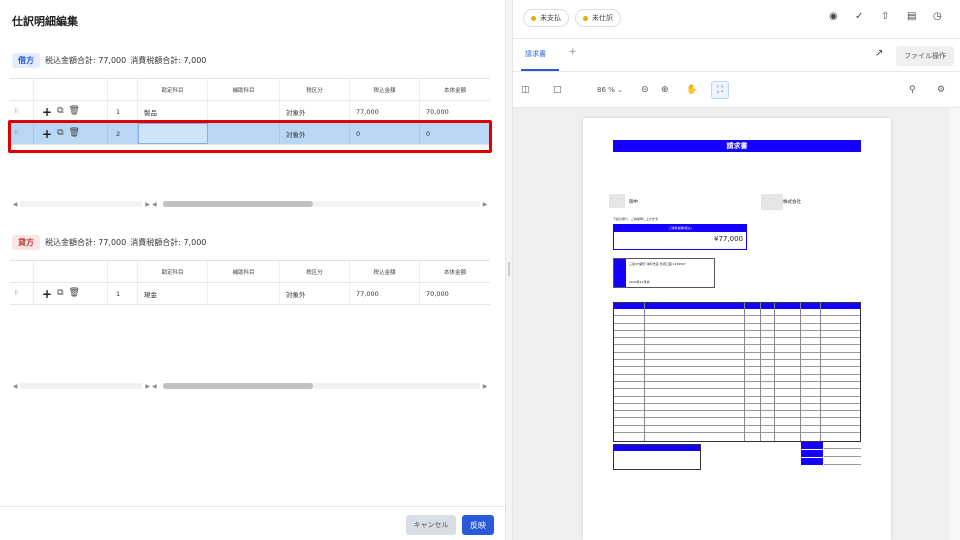  What do you see at coordinates (573, 52) in the screenshot?
I see `add-tab-icon: +` at bounding box center [573, 52].